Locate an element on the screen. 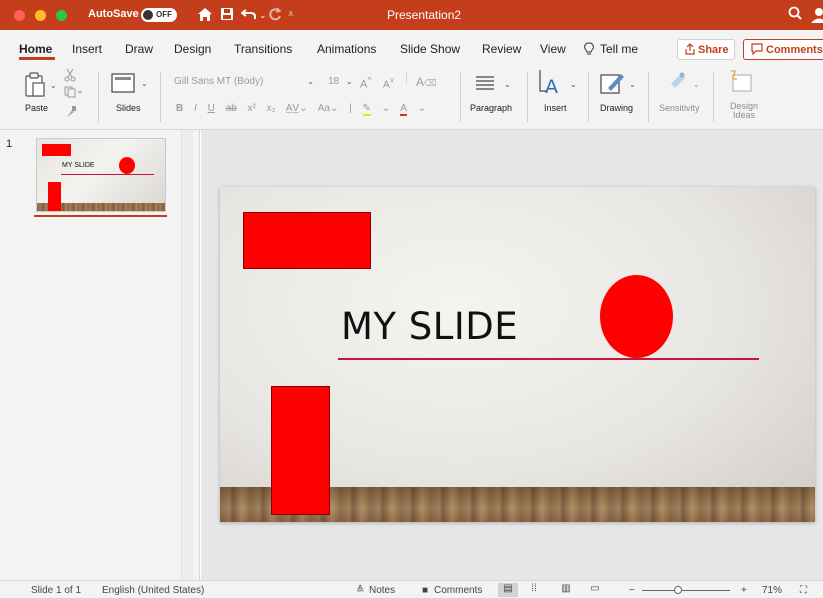 Image resolution: width=823 pixels, height=598 pixels. thumbnail-scrollbar is located at coordinates (187, 355).